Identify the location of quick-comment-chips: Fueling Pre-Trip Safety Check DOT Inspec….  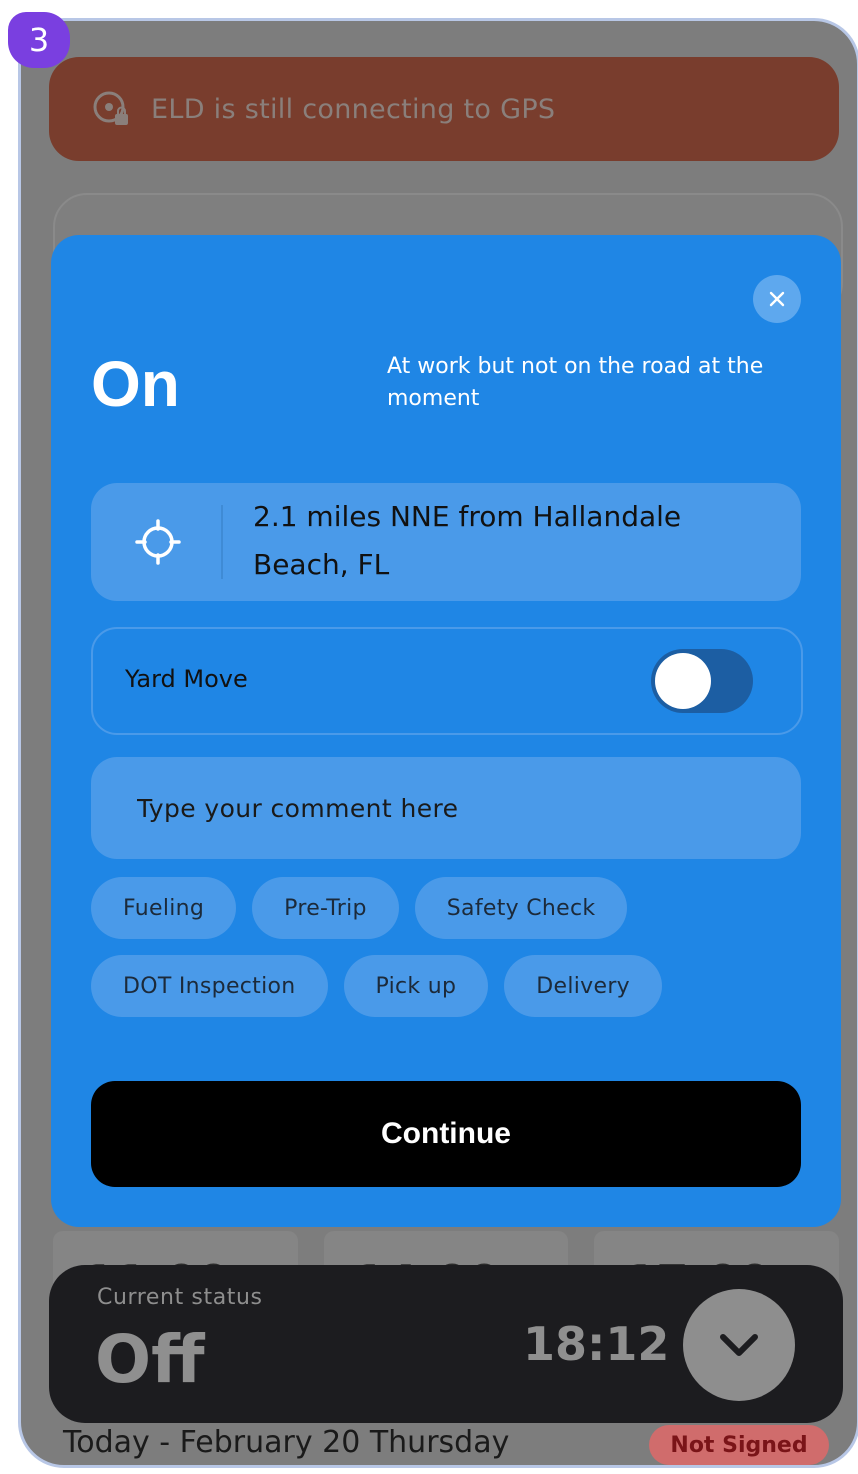
(451, 955).